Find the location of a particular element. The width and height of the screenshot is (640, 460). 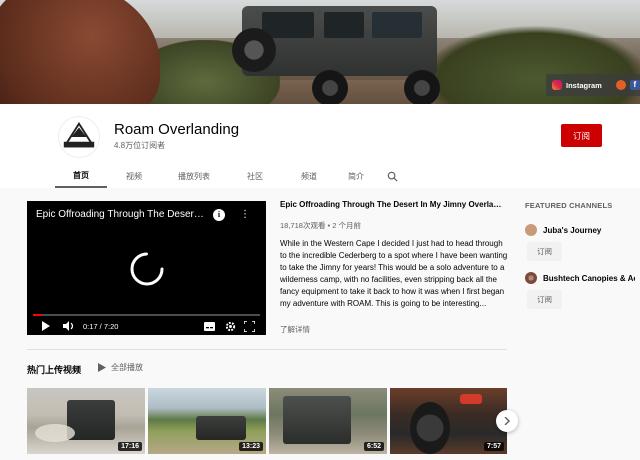

play-all-label: 全部播放 is located at coordinates (127, 367).